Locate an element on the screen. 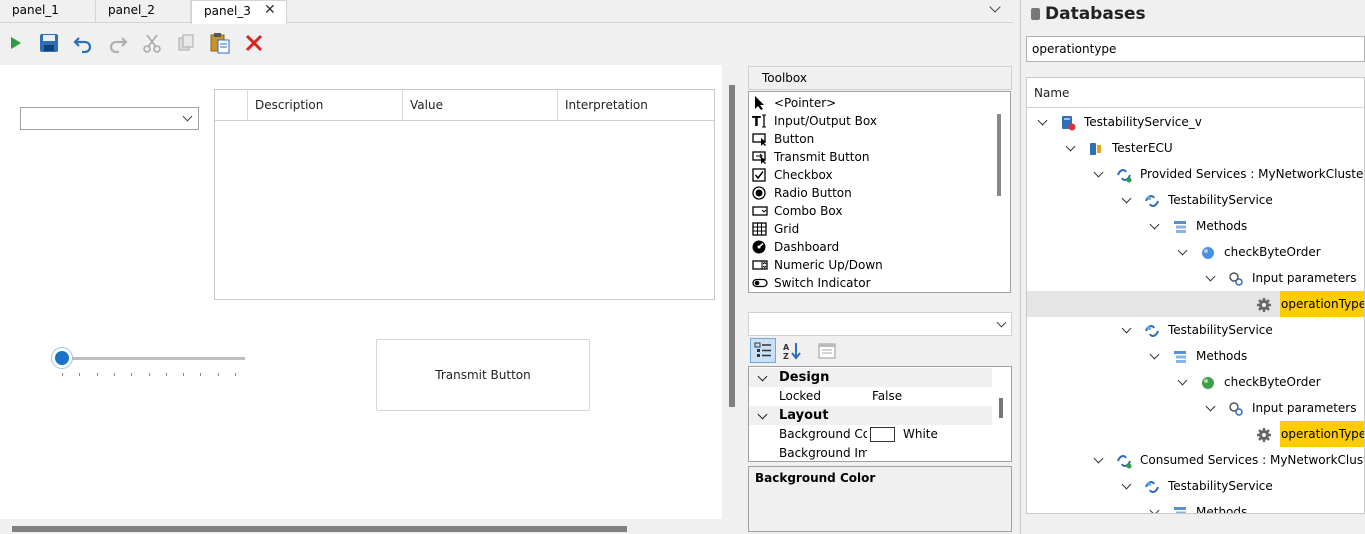 This screenshot has width=1365, height=534. property-category-design: Design is located at coordinates (870, 377).